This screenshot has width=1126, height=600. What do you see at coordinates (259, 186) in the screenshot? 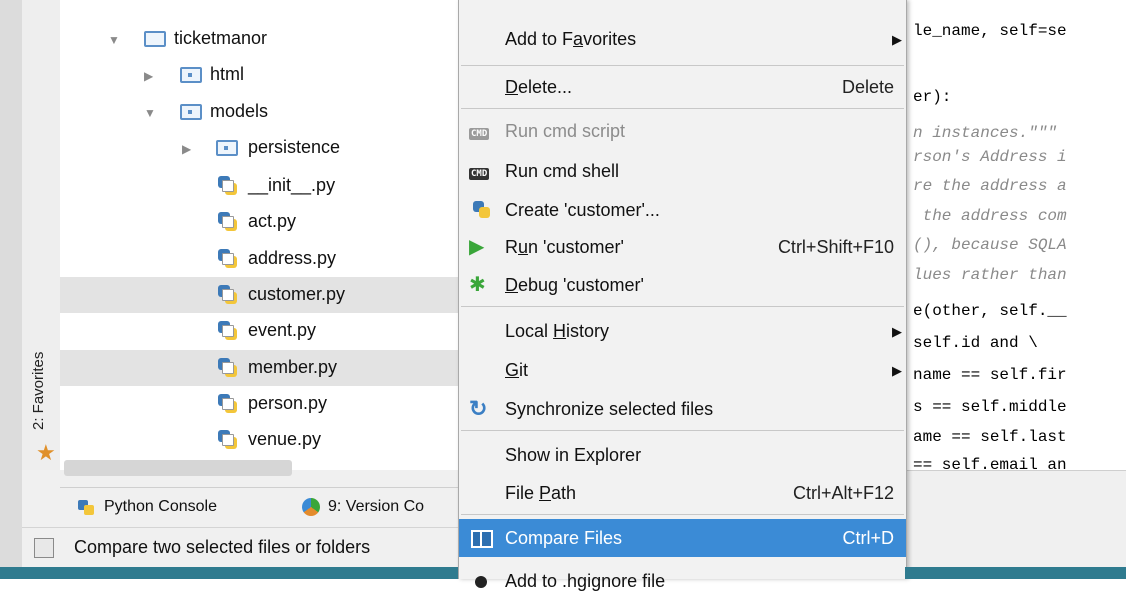
I see `tree-item-init: __init__.py` at bounding box center [259, 186].